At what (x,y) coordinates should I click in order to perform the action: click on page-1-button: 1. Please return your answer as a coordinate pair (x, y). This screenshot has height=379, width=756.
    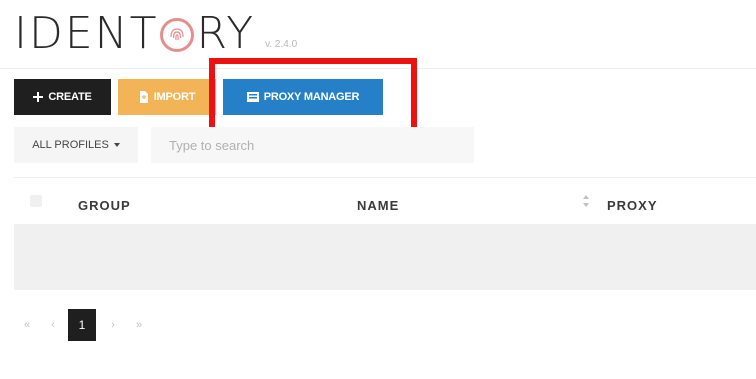
    Looking at the image, I should click on (82, 325).